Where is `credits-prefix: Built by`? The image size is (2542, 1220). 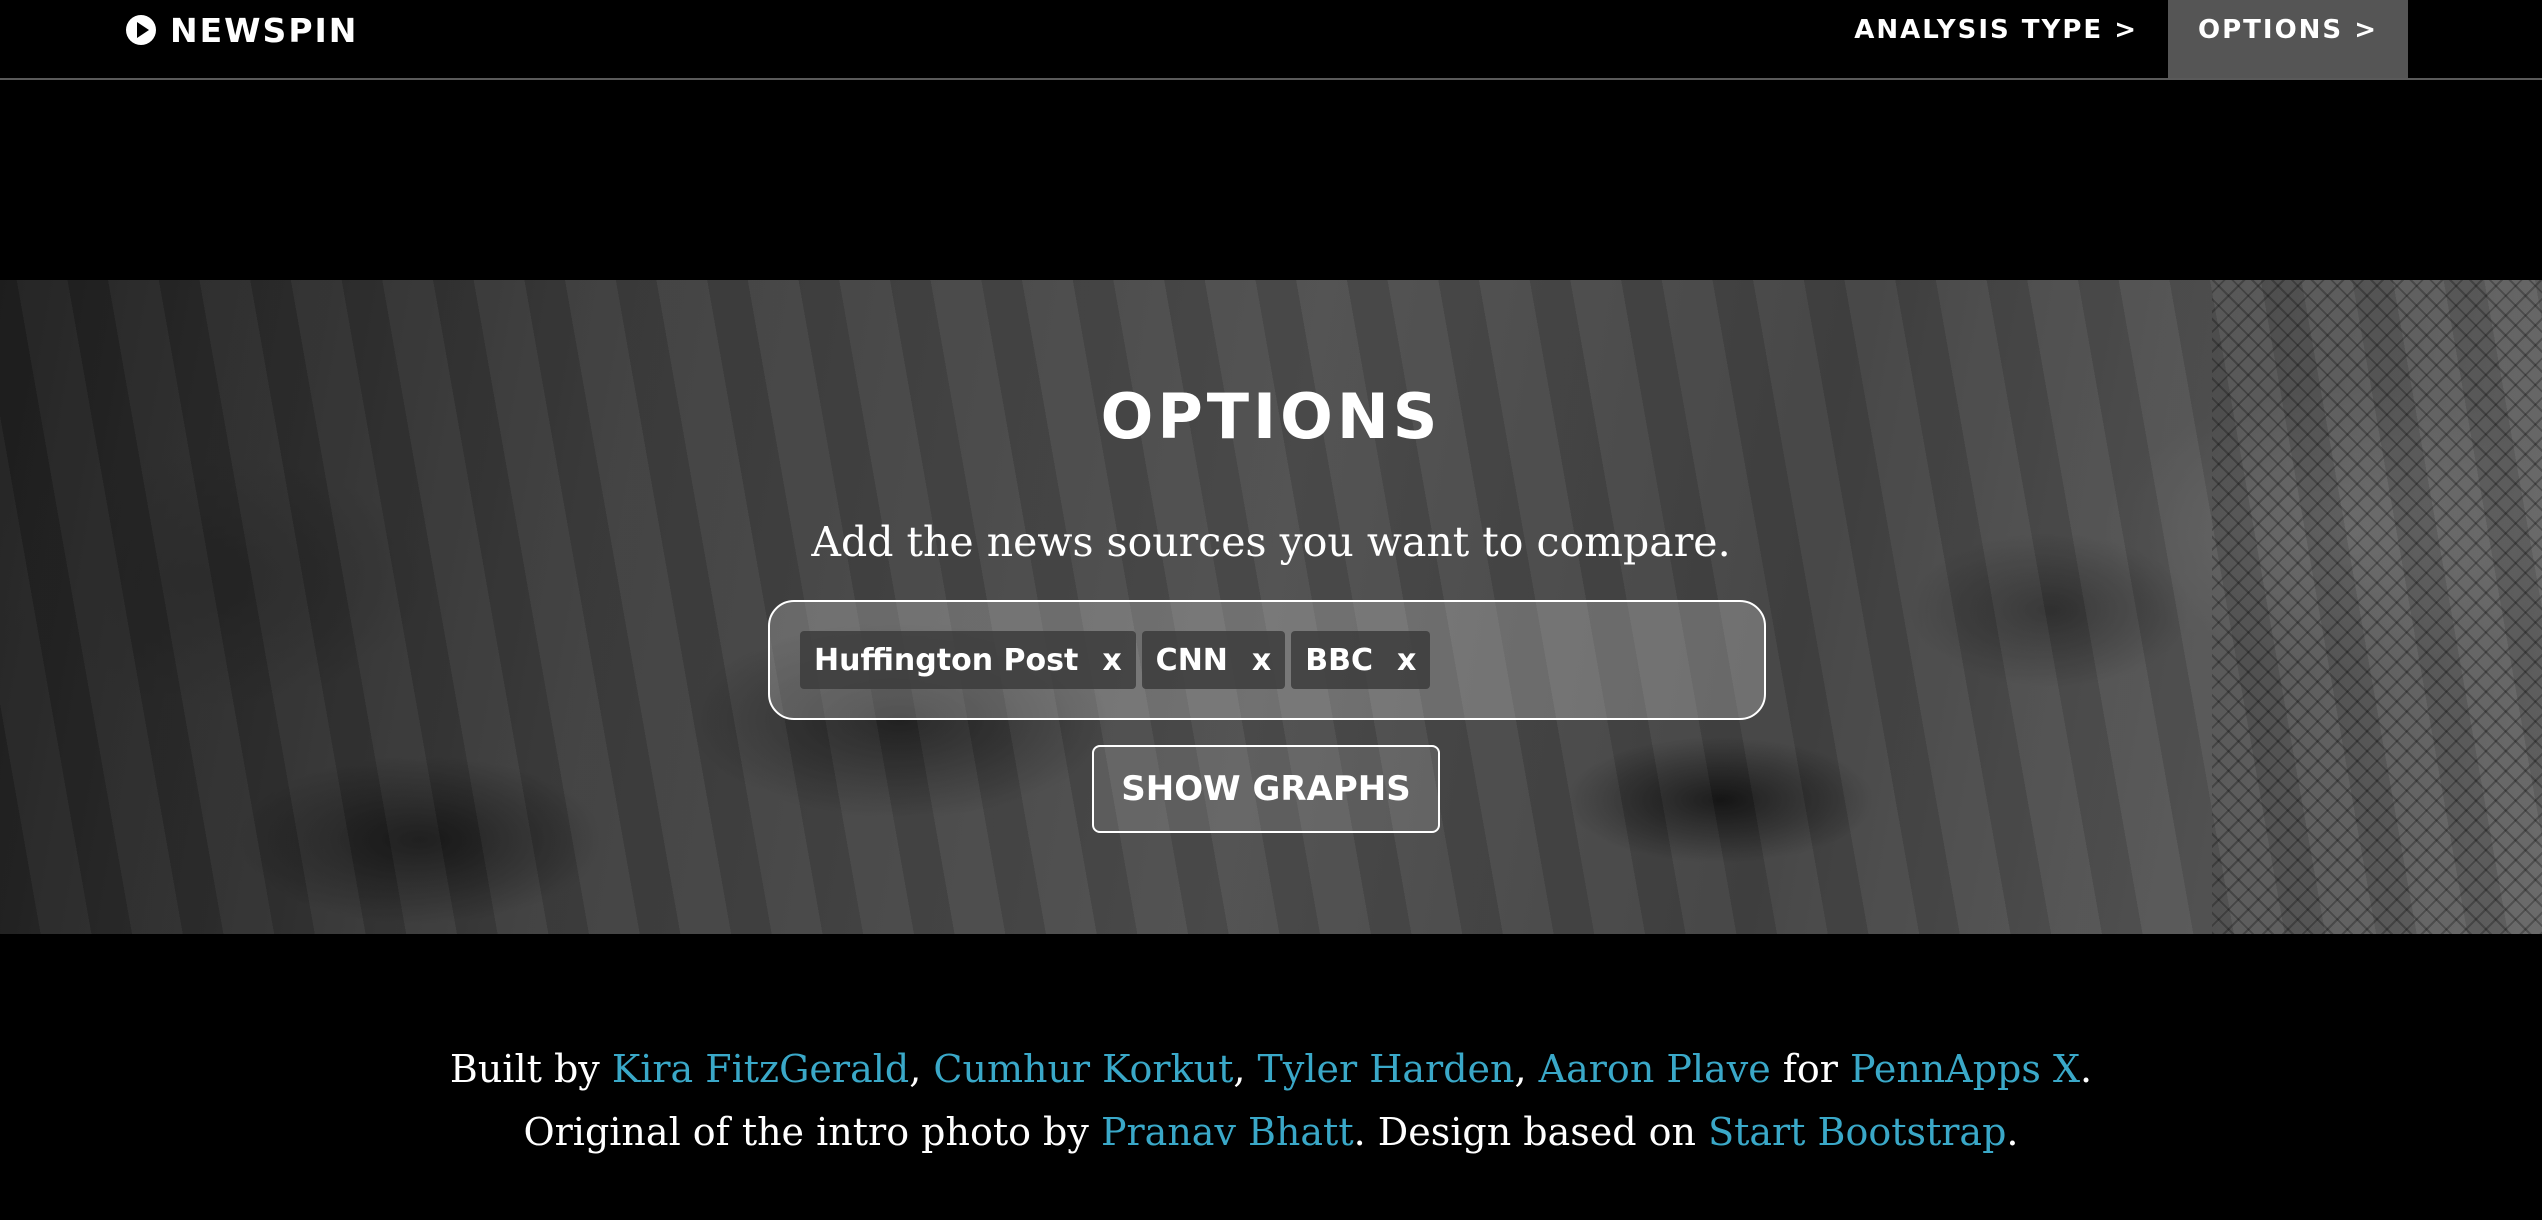
credits-prefix: Built by is located at coordinates (530, 1069).